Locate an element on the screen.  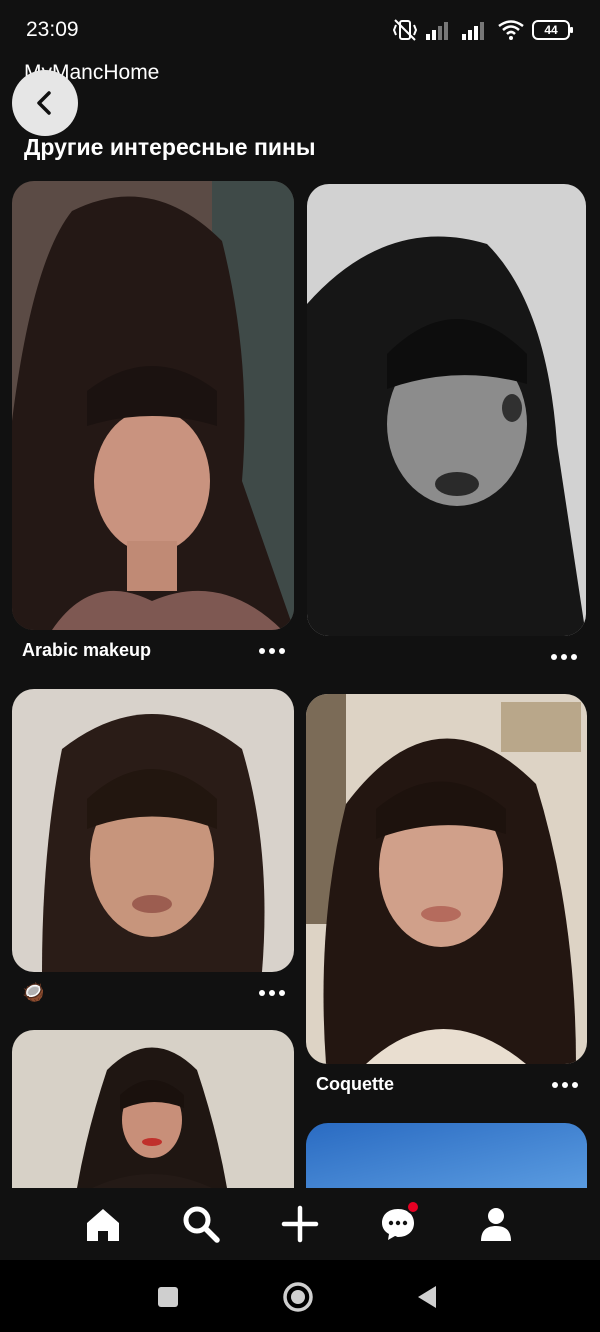
search-icon is located at coordinates (201, 1224).